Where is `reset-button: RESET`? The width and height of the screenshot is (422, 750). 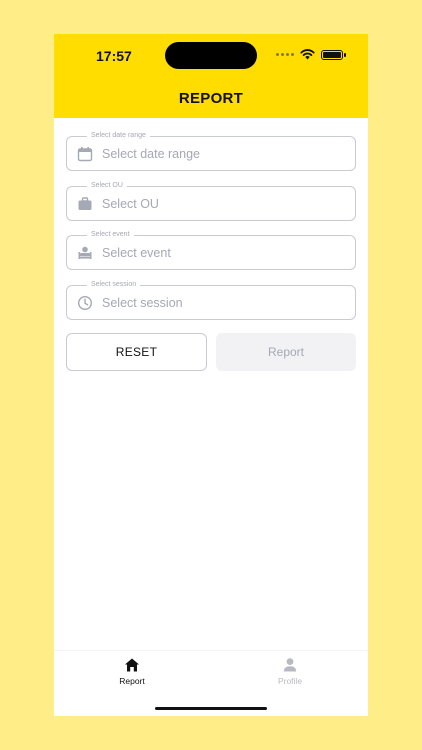 reset-button: RESET is located at coordinates (136, 352).